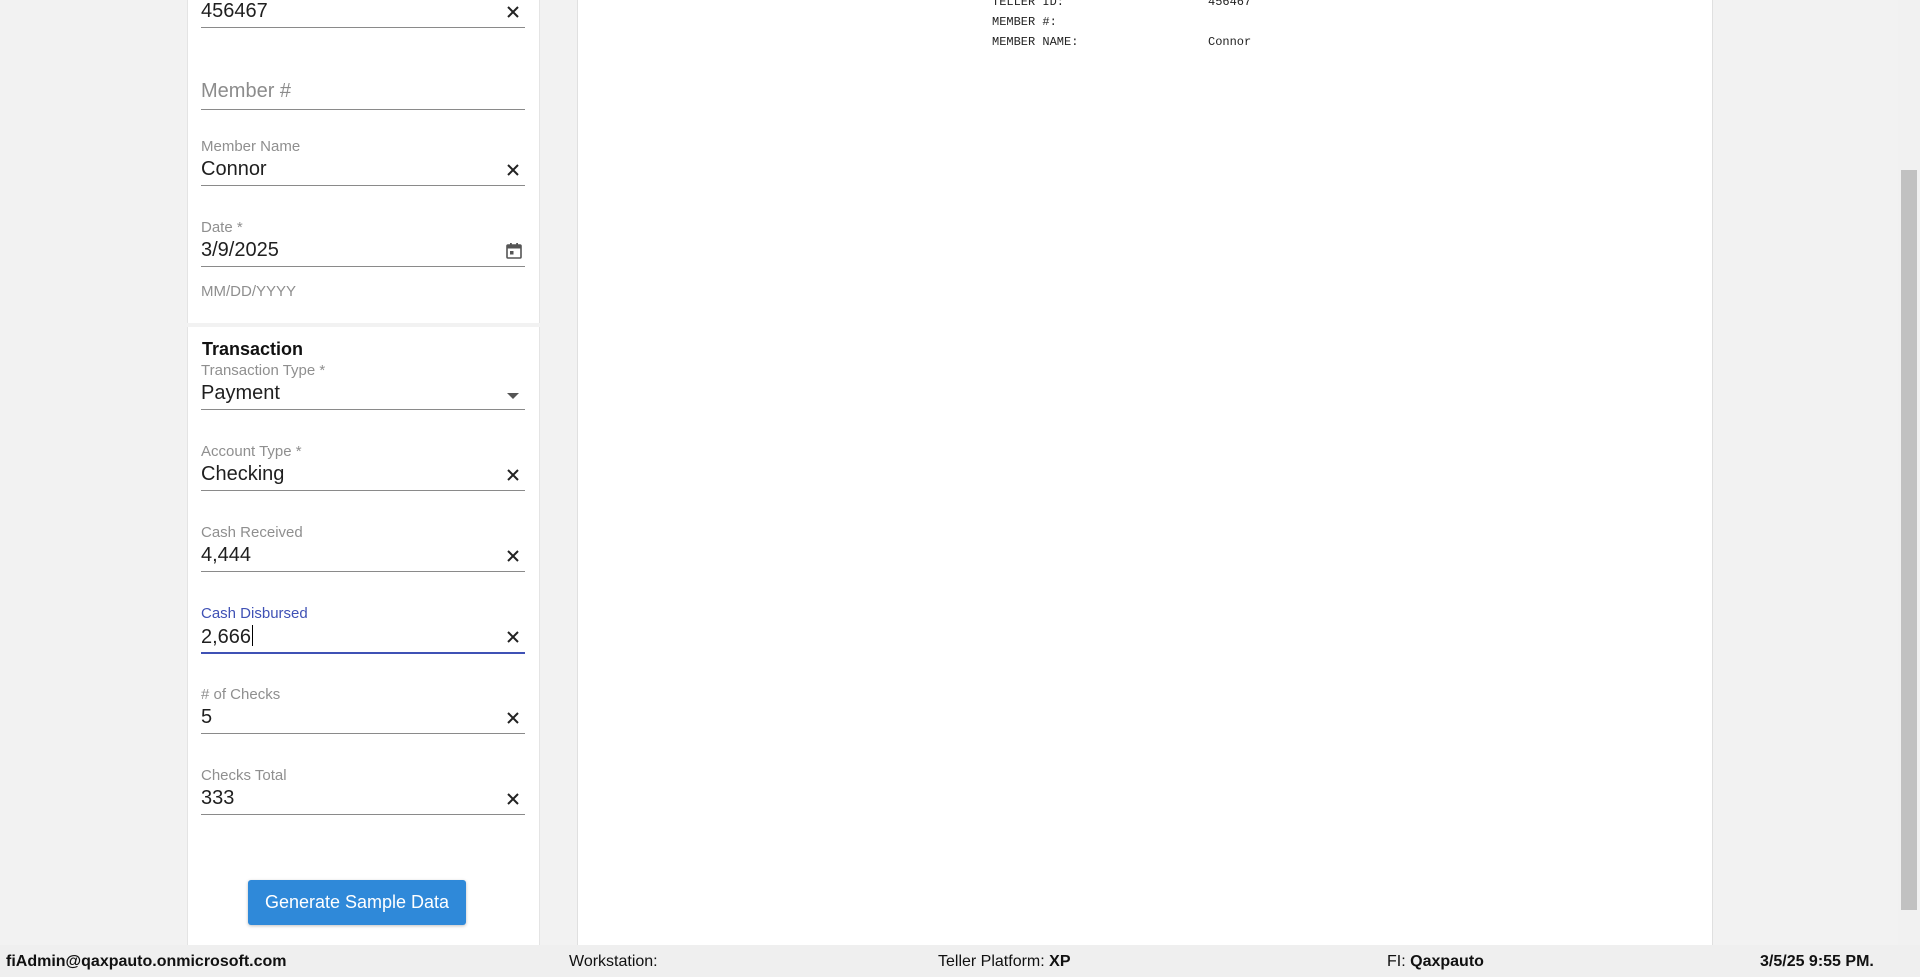 Image resolution: width=1920 pixels, height=977 pixels. I want to click on cash-disbursed-value: 2,666, so click(226, 637).